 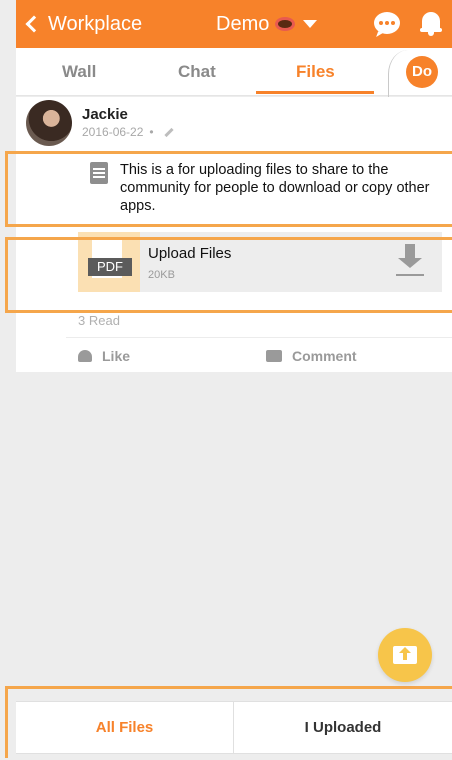 I want to click on back-button: Workplace, so click(x=83, y=24).